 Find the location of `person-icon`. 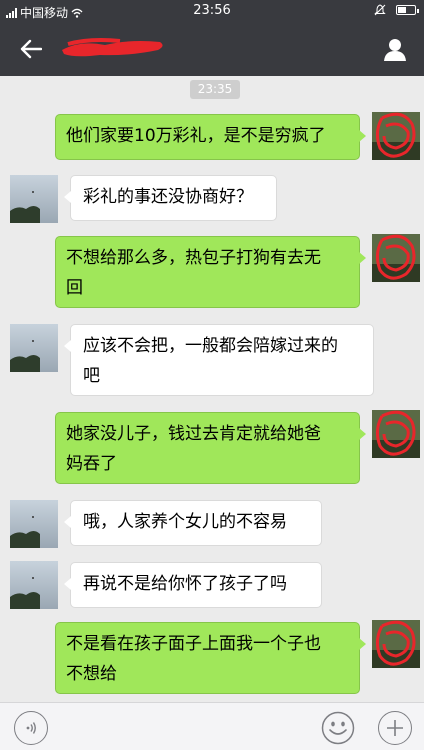

person-icon is located at coordinates (395, 50).